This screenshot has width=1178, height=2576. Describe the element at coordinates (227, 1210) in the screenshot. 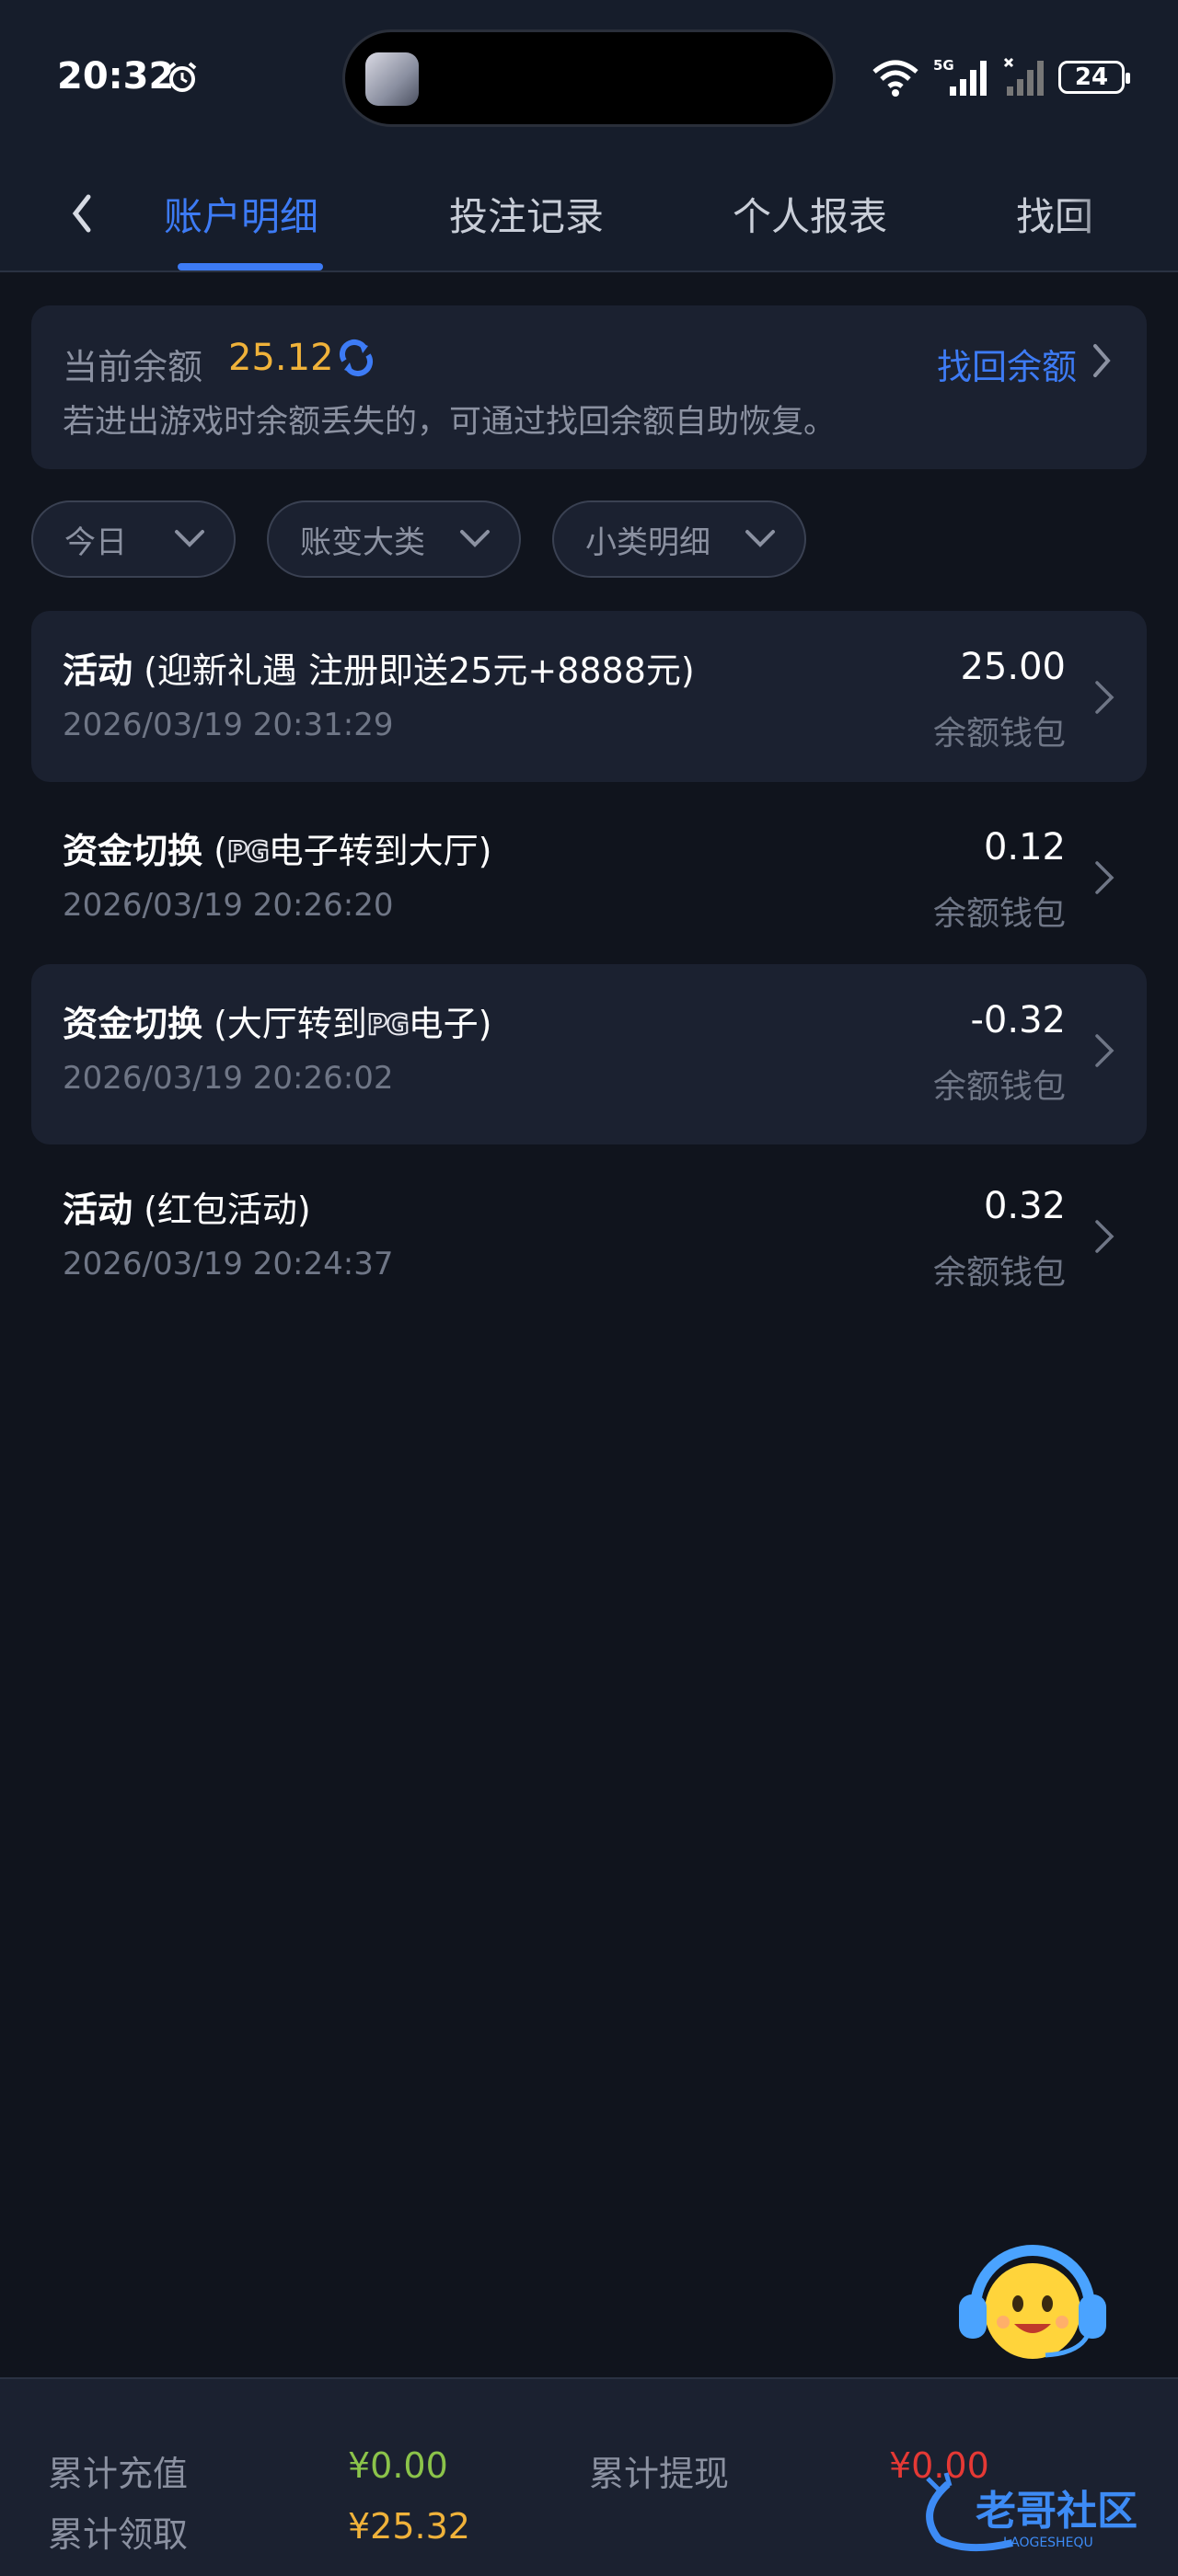

I see `record-detail: (红包活动)` at that location.